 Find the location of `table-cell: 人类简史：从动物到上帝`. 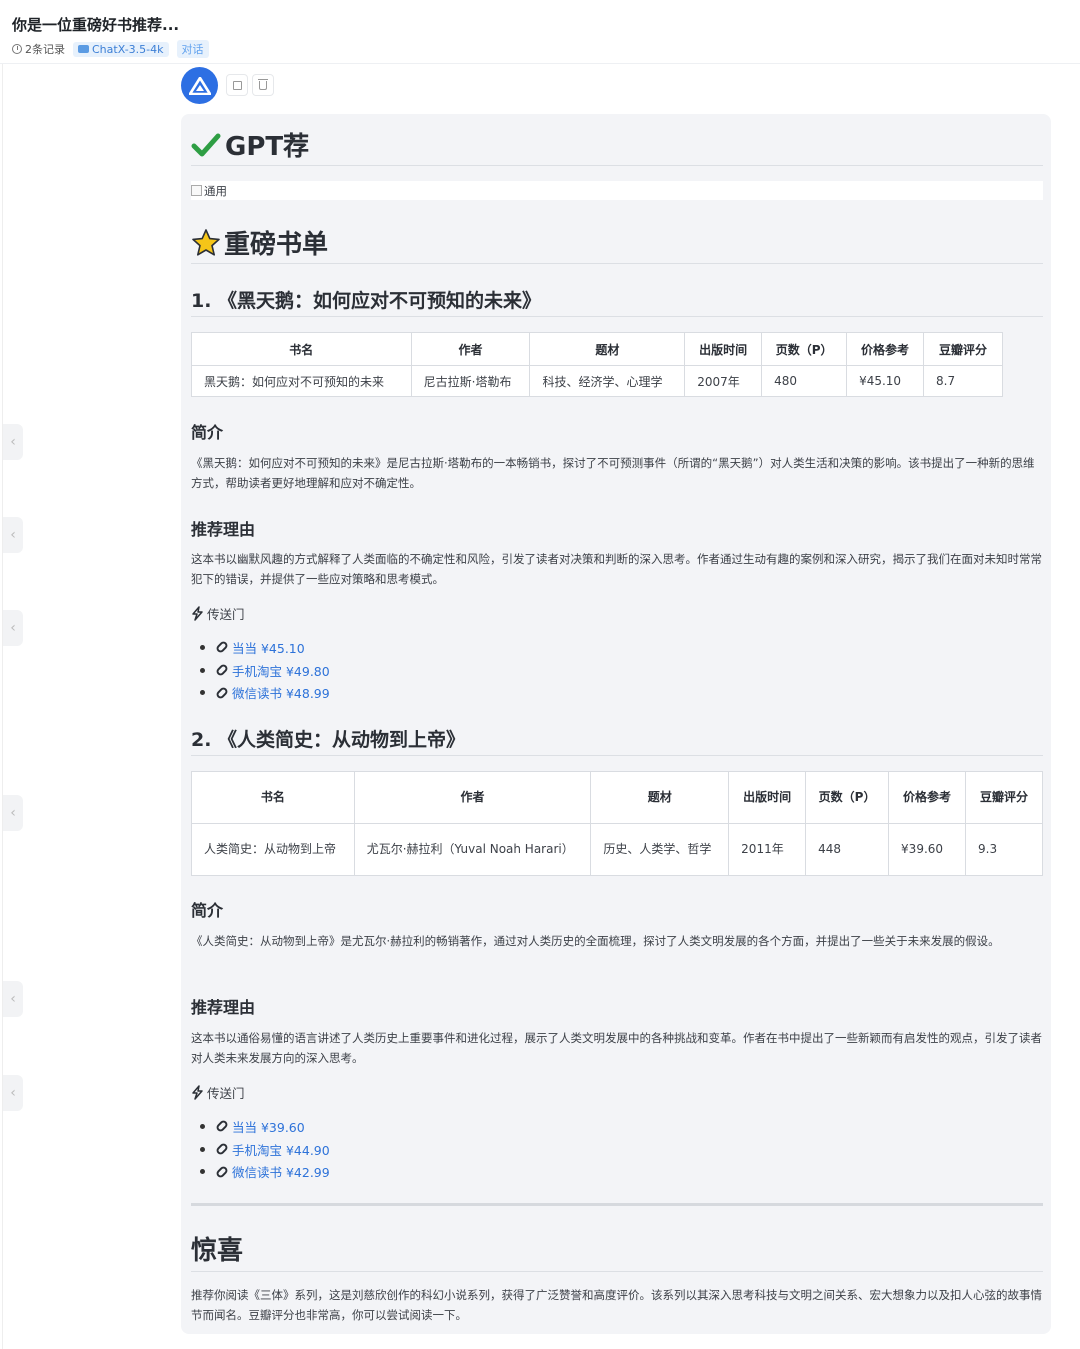

table-cell: 人类简史：从动物到上帝 is located at coordinates (273, 849).